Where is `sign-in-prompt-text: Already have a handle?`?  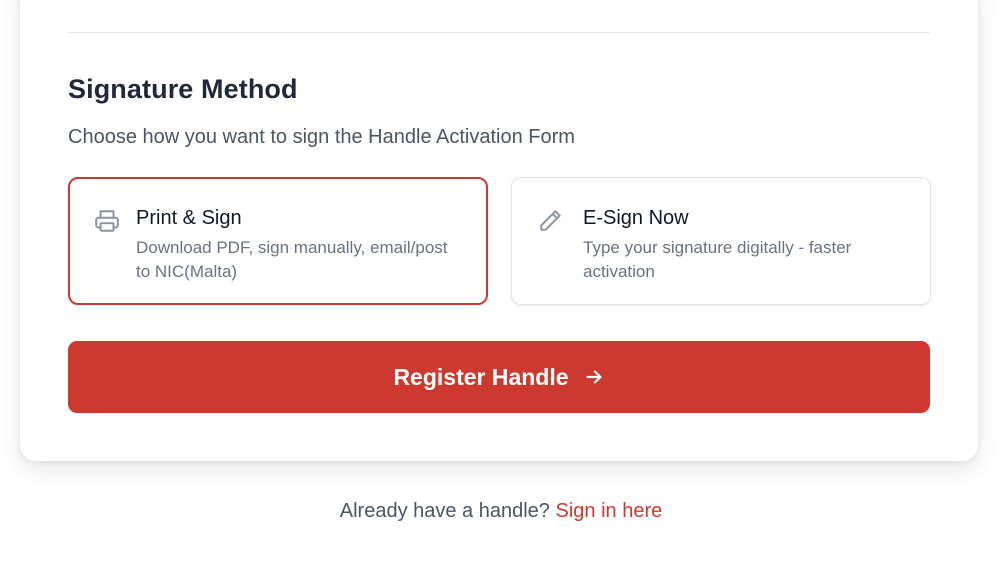 sign-in-prompt-text: Already have a handle? is located at coordinates (444, 511).